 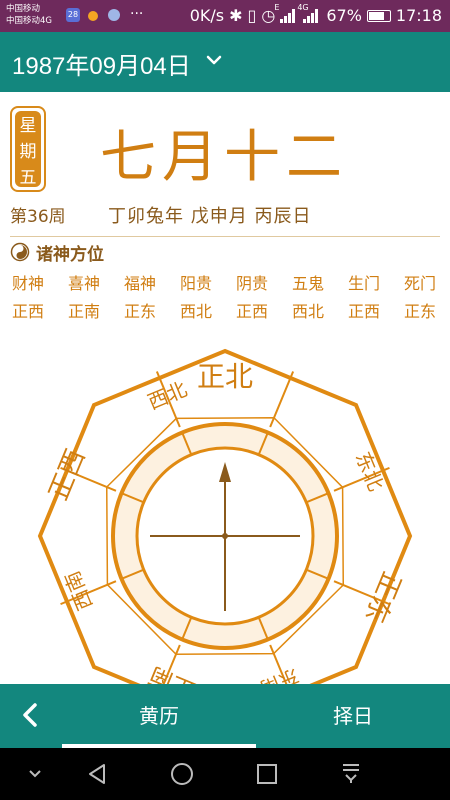 I want to click on notification-badge-icon: 28, so click(x=73, y=15).